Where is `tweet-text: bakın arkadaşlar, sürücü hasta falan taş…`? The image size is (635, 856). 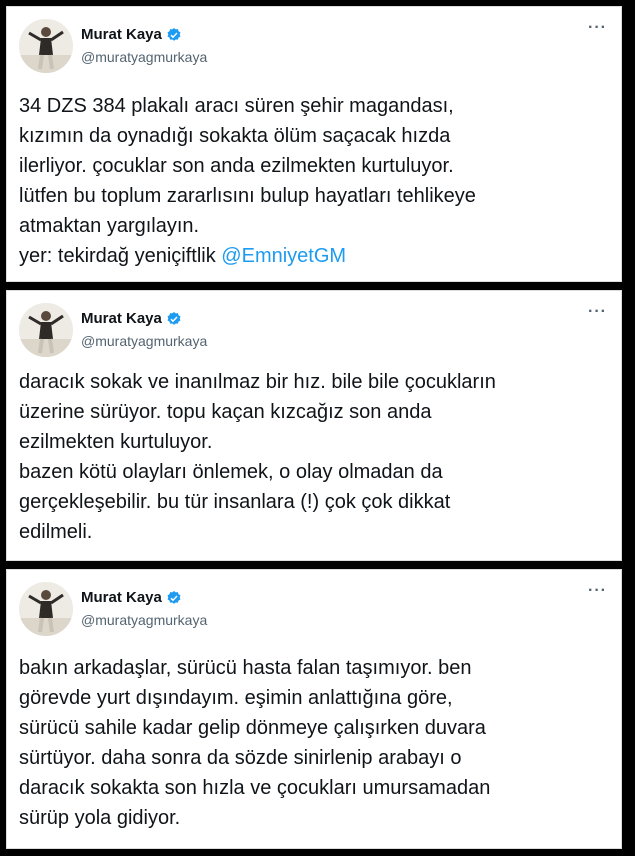 tweet-text: bakın arkadaşlar, sürücü hasta falan taş… is located at coordinates (255, 743).